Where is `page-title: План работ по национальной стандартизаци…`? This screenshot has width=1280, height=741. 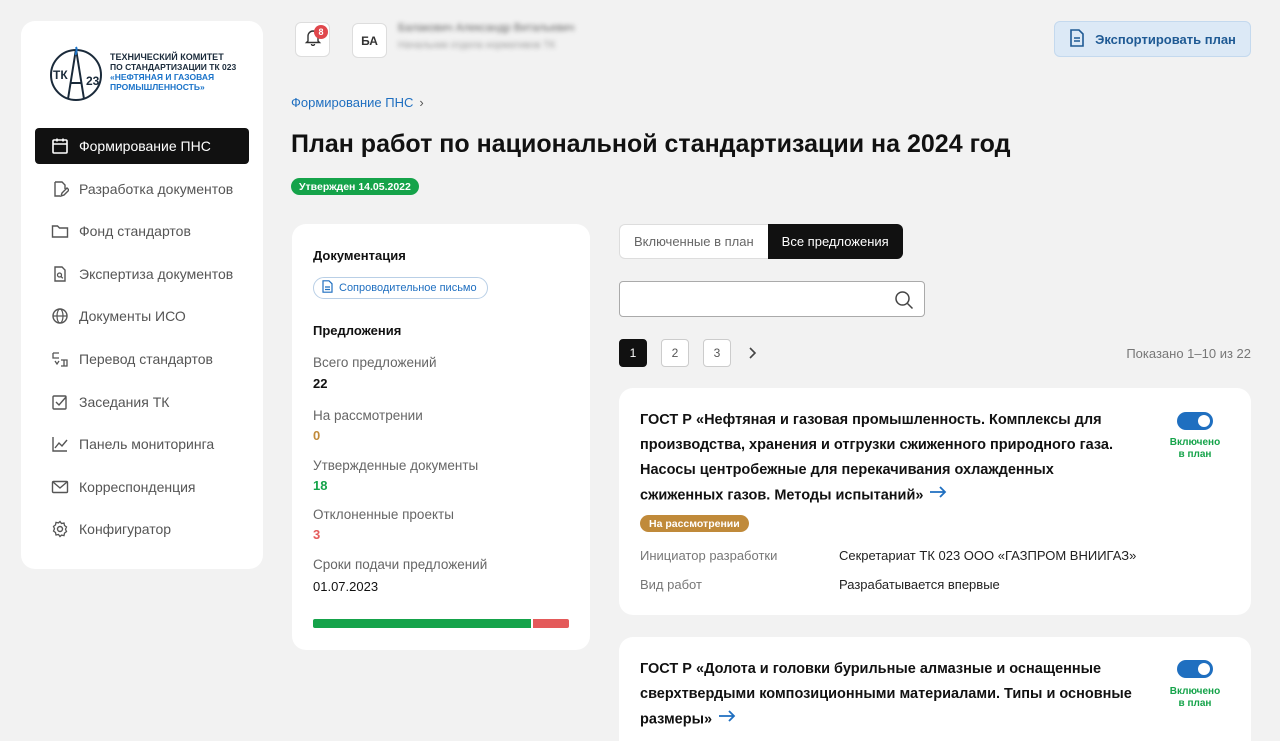
page-title: План работ по национальной стандартизаци… is located at coordinates (651, 144).